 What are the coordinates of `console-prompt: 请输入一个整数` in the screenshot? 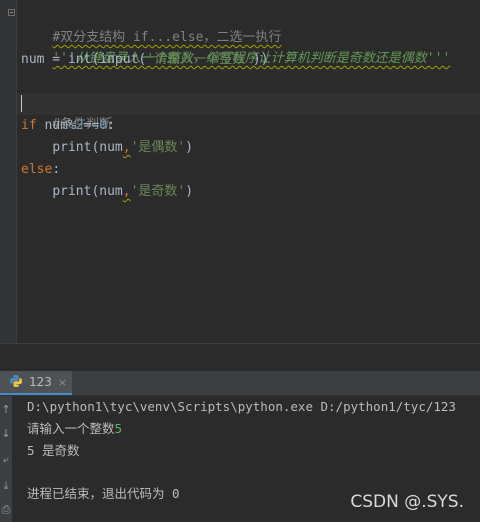 It's located at (71, 428).